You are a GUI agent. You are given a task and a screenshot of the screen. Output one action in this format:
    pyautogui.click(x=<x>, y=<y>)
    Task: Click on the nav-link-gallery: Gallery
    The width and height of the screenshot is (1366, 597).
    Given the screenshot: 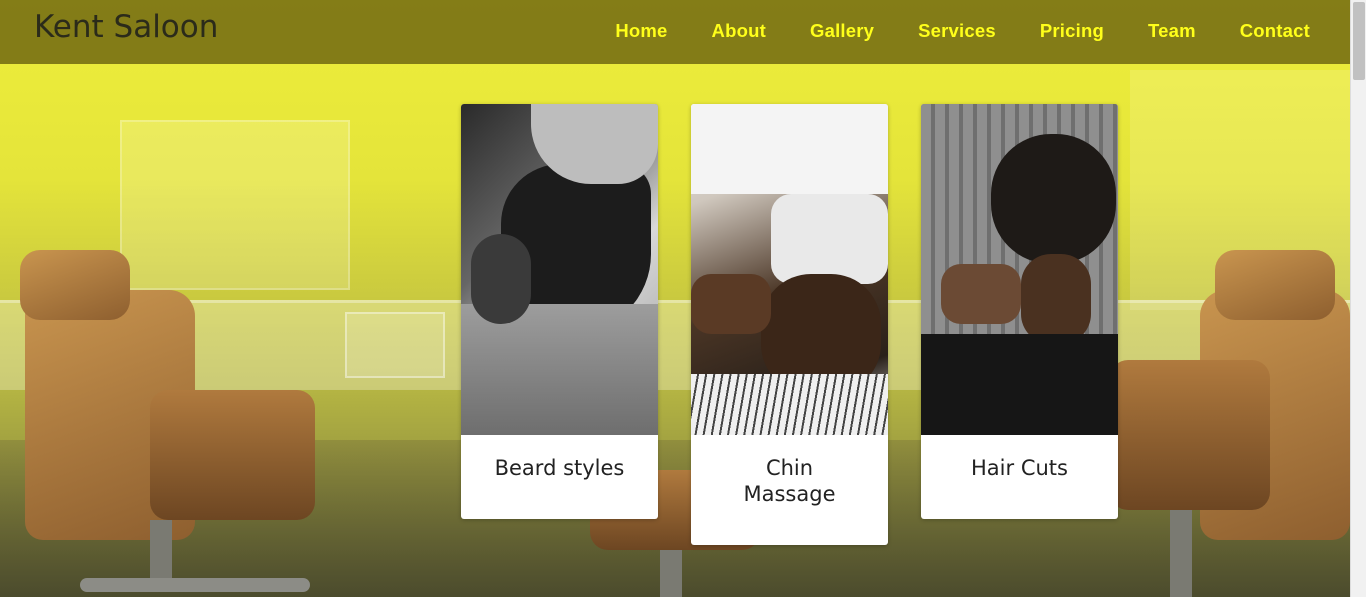 What is the action you would take?
    pyautogui.click(x=842, y=31)
    